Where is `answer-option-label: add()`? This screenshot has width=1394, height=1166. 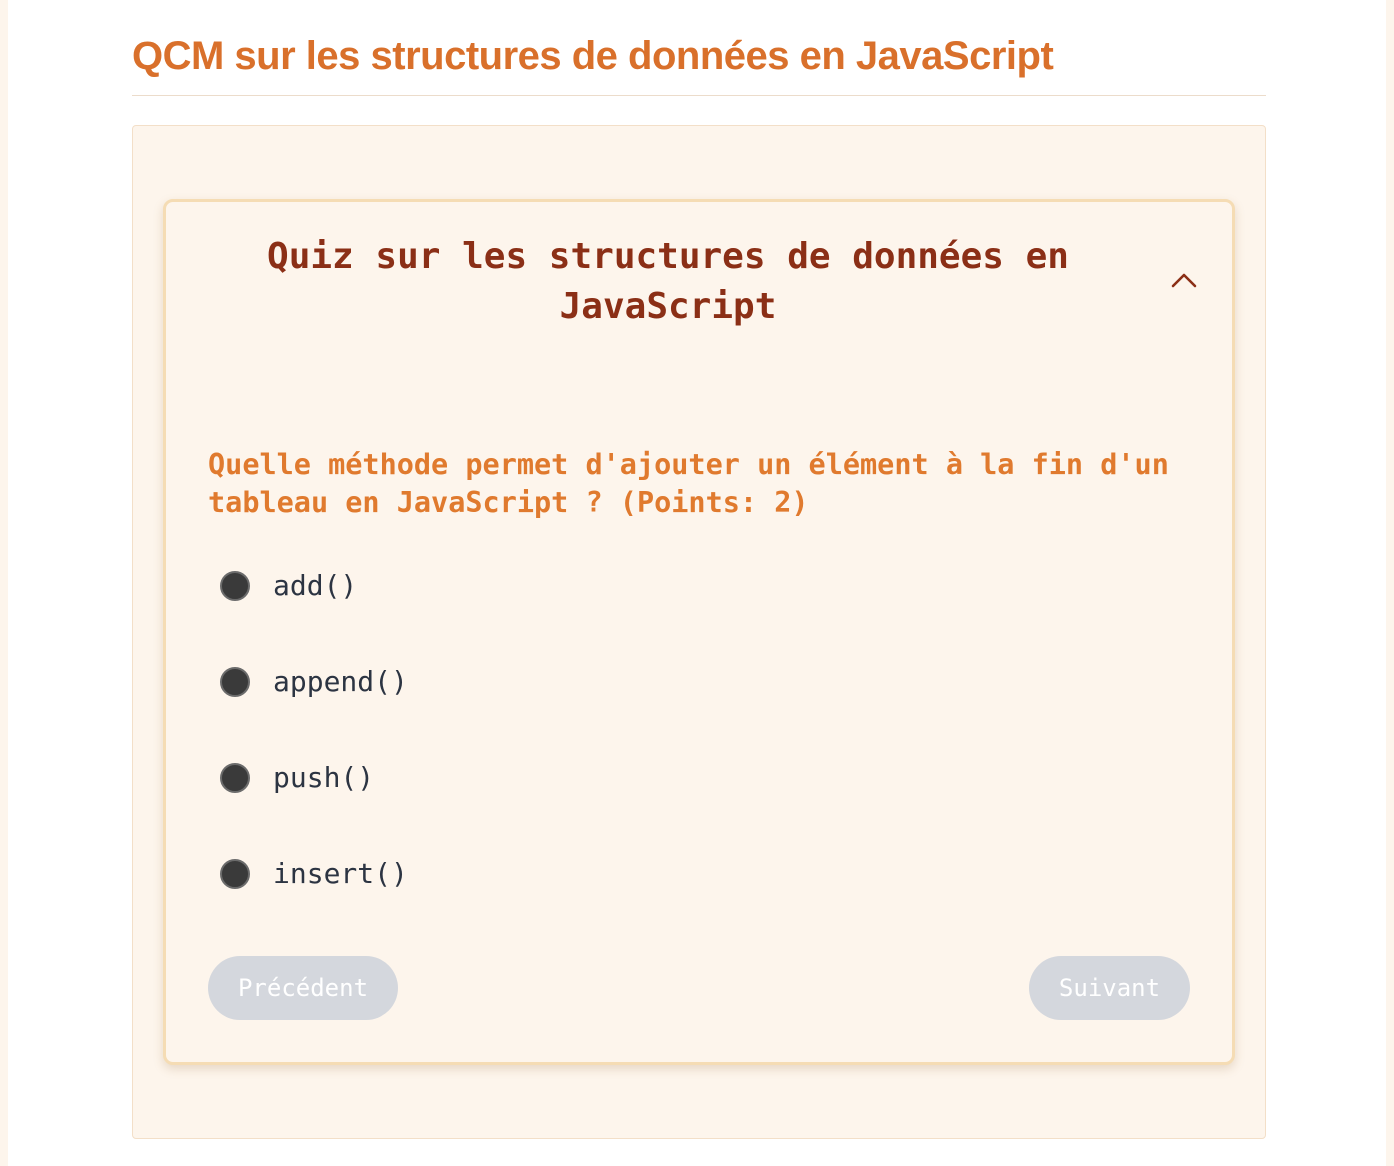
answer-option-label: add() is located at coordinates (315, 586).